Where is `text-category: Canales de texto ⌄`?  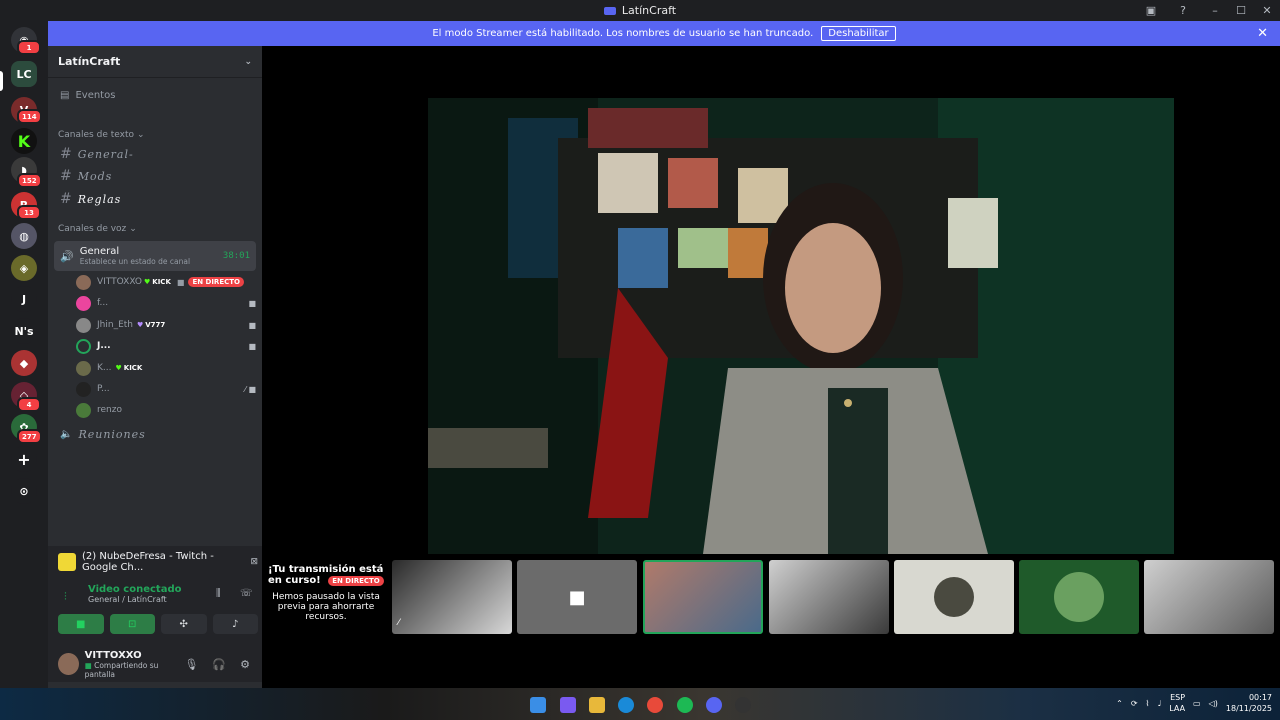
text-category: Canales de texto ⌄ is located at coordinates (155, 135).